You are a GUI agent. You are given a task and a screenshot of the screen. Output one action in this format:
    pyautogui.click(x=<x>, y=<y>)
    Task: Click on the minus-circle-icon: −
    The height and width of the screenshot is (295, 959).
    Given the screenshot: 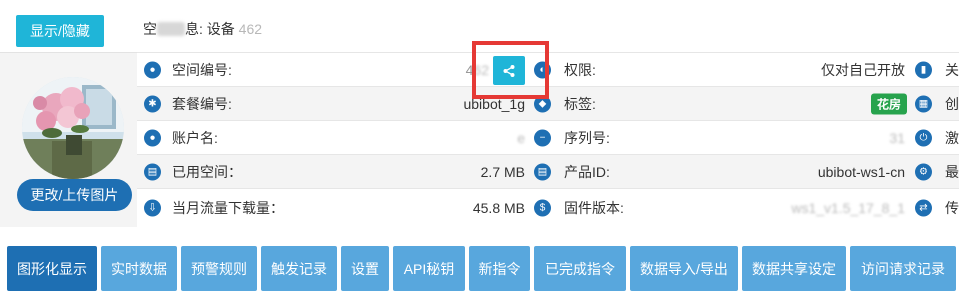 What is the action you would take?
    pyautogui.click(x=542, y=137)
    